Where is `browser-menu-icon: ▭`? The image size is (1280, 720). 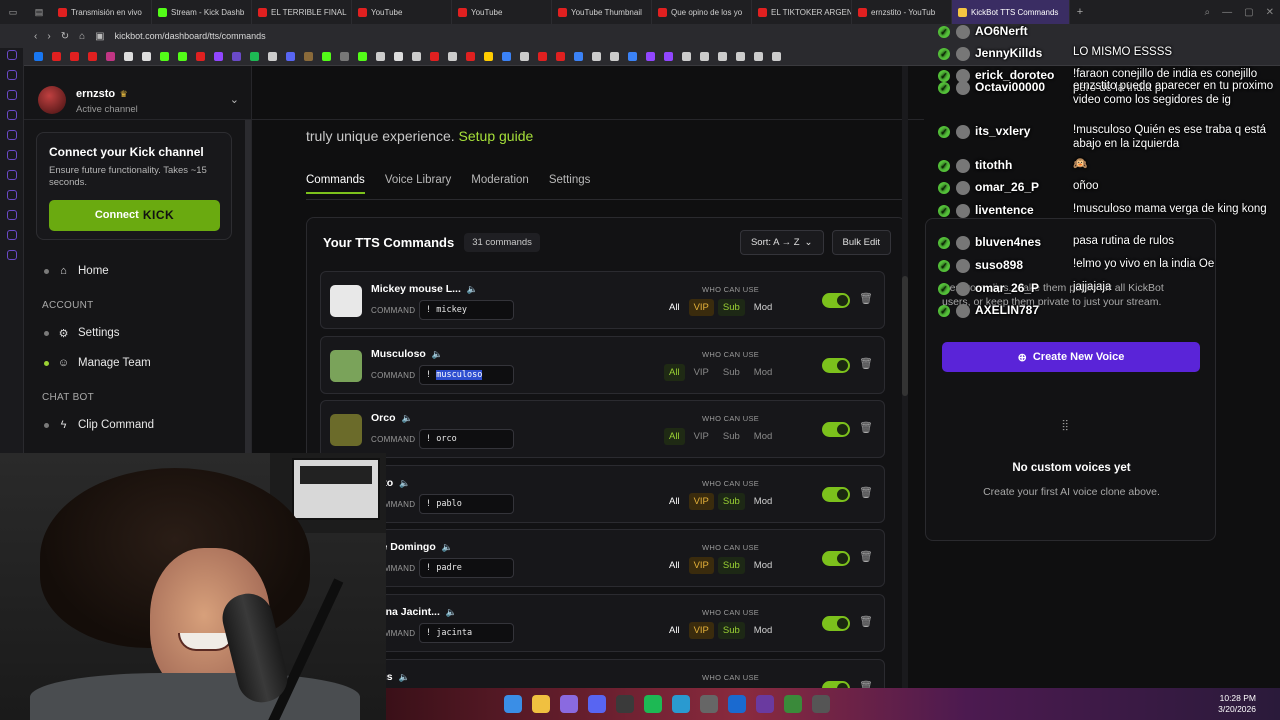 browser-menu-icon: ▭ is located at coordinates (13, 12).